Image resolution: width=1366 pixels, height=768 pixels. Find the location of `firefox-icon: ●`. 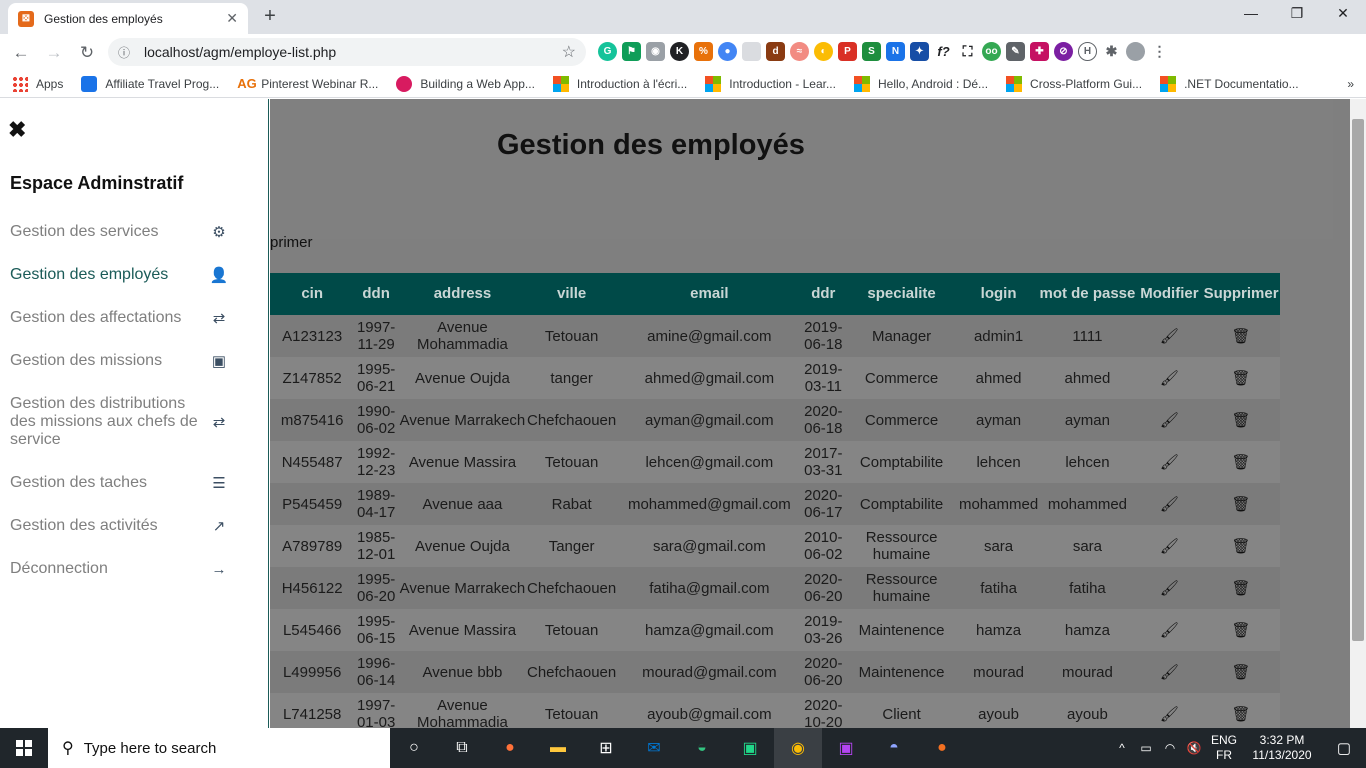

firefox-icon: ● is located at coordinates (510, 748).